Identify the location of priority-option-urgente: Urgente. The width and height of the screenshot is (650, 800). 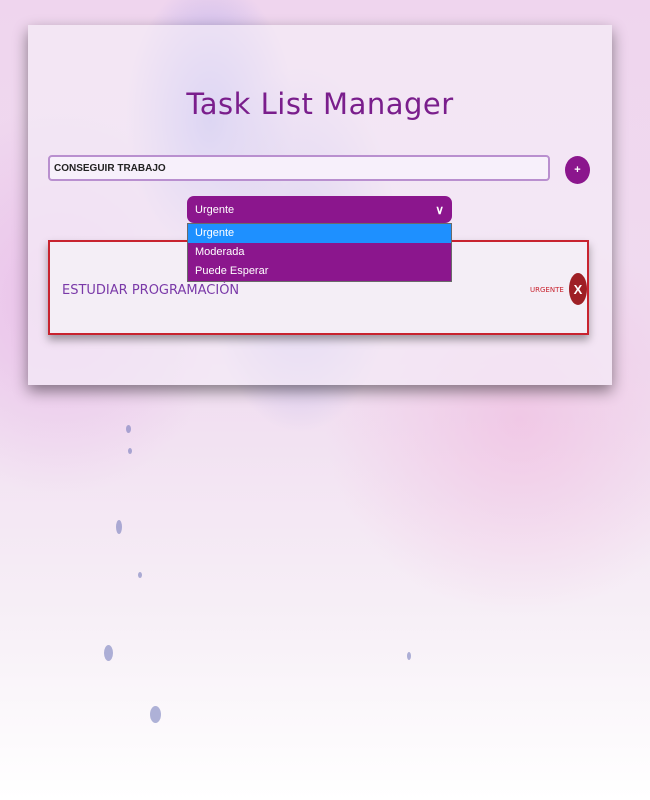
(319, 233).